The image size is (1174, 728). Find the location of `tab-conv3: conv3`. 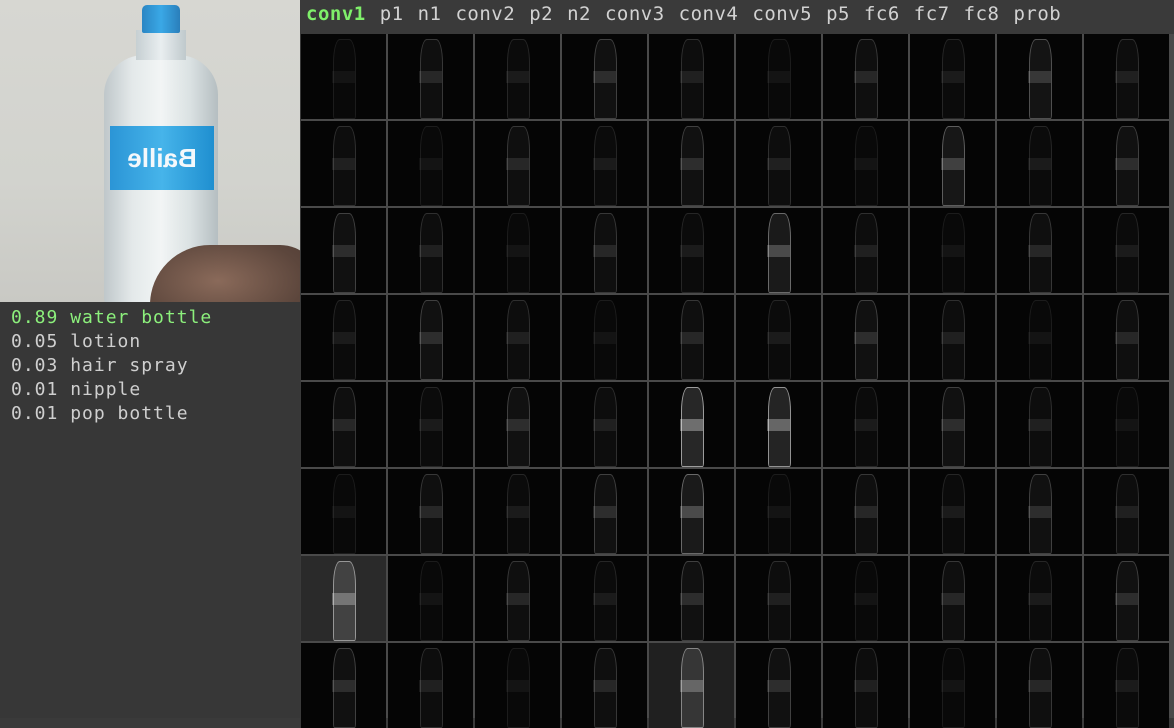

tab-conv3: conv3 is located at coordinates (635, 14).